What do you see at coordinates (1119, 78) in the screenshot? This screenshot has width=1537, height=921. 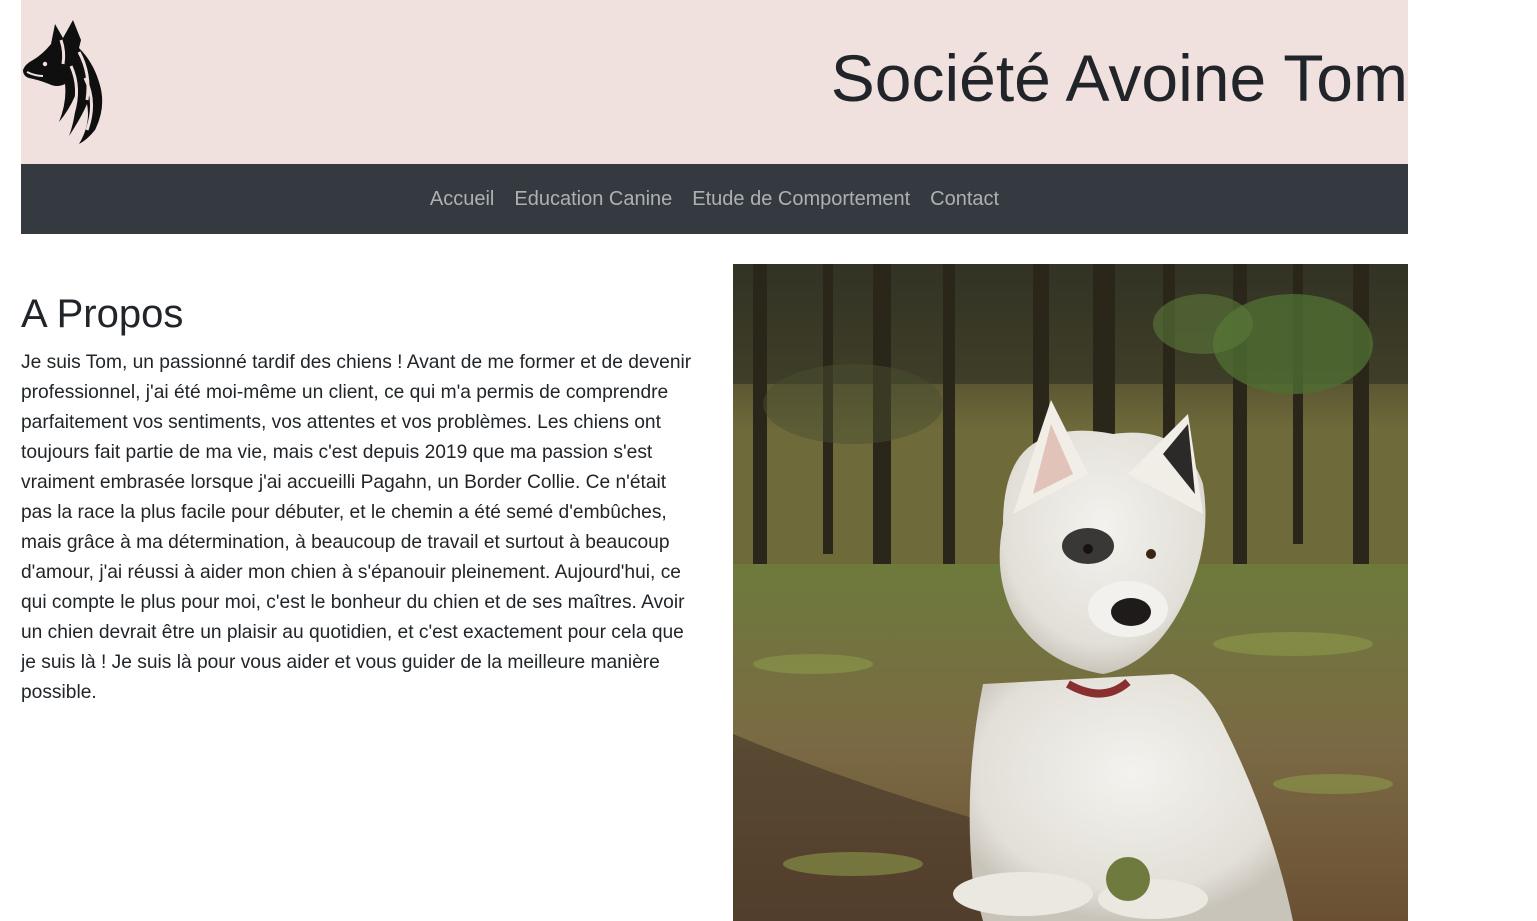 I see `site-title: Société Avoine Tom` at bounding box center [1119, 78].